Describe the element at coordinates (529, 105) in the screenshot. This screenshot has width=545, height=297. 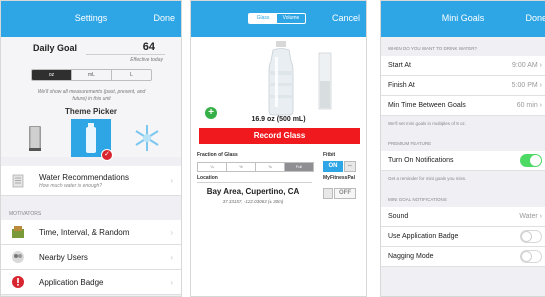
I see `min-time-value: 60 min ›` at that location.